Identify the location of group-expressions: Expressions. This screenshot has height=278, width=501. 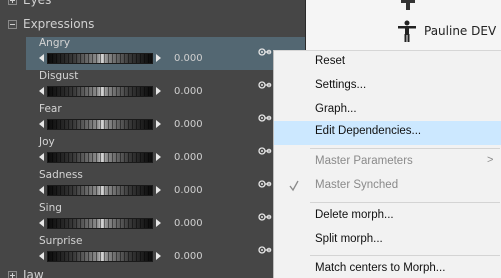
(47, 24).